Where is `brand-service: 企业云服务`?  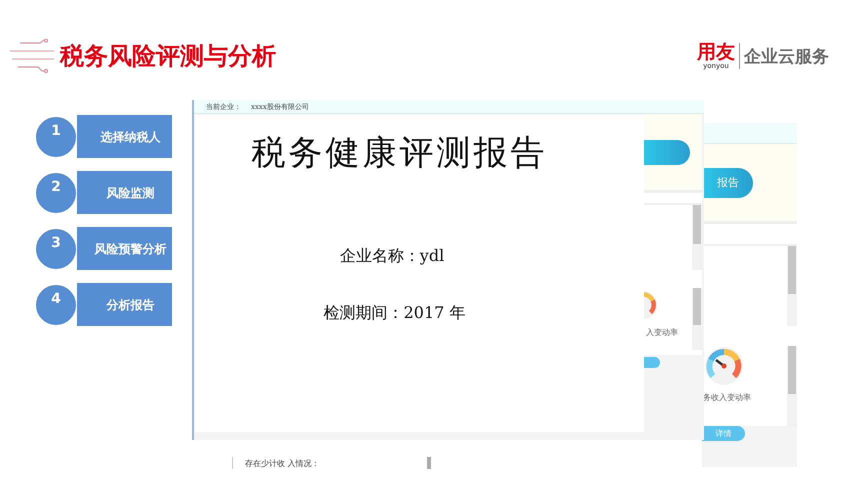 brand-service: 企业云服务 is located at coordinates (786, 57).